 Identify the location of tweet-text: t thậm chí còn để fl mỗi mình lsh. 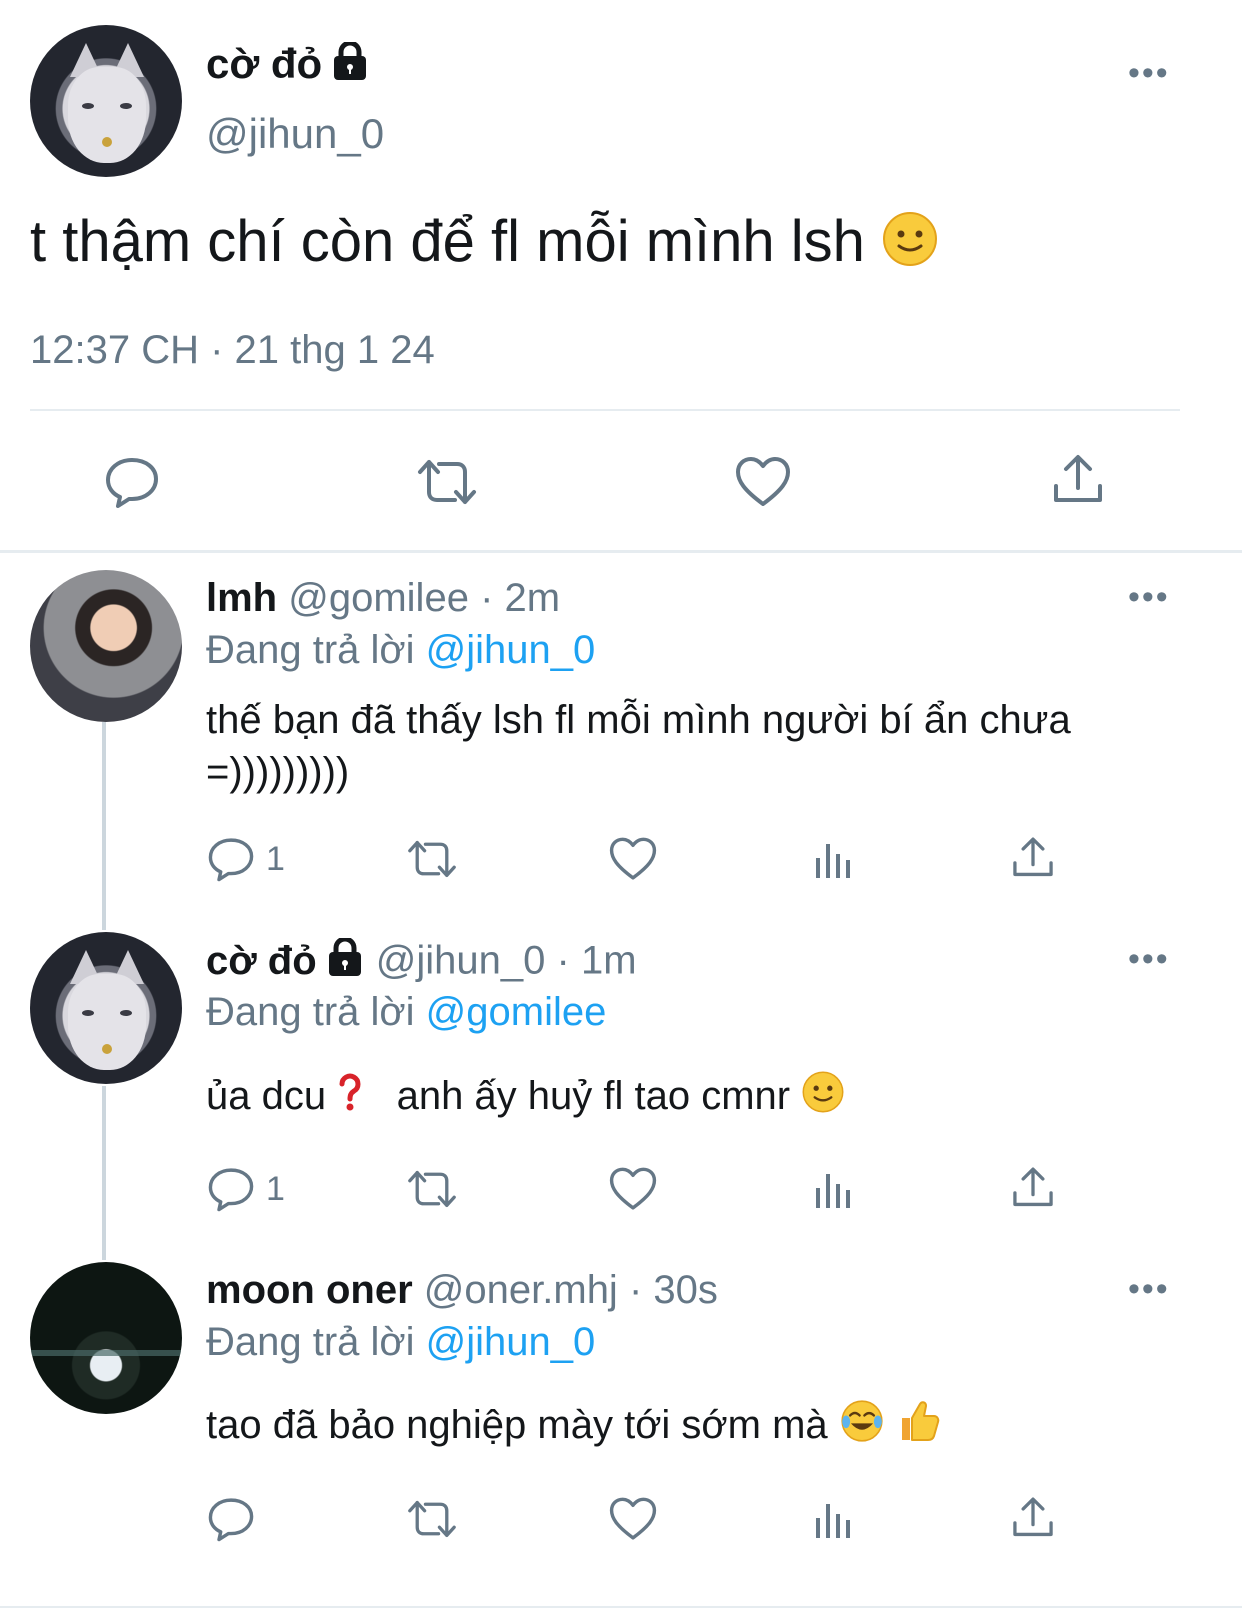
(484, 245).